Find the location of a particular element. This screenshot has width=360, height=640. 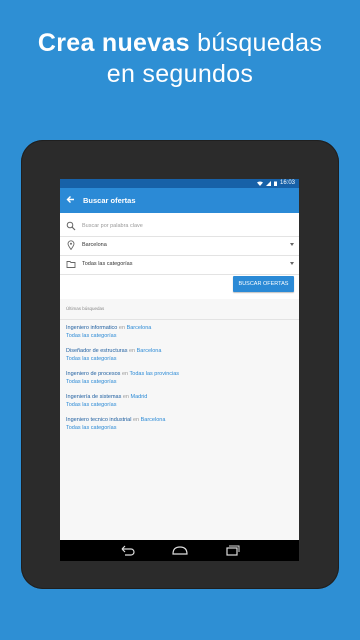

folder-icon is located at coordinates (71, 264).